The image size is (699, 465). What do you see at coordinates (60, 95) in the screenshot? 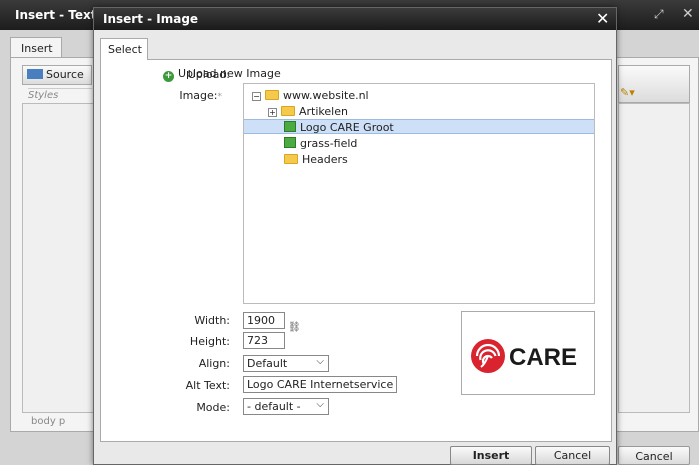
I see `styles-dropdown: Styles` at bounding box center [60, 95].